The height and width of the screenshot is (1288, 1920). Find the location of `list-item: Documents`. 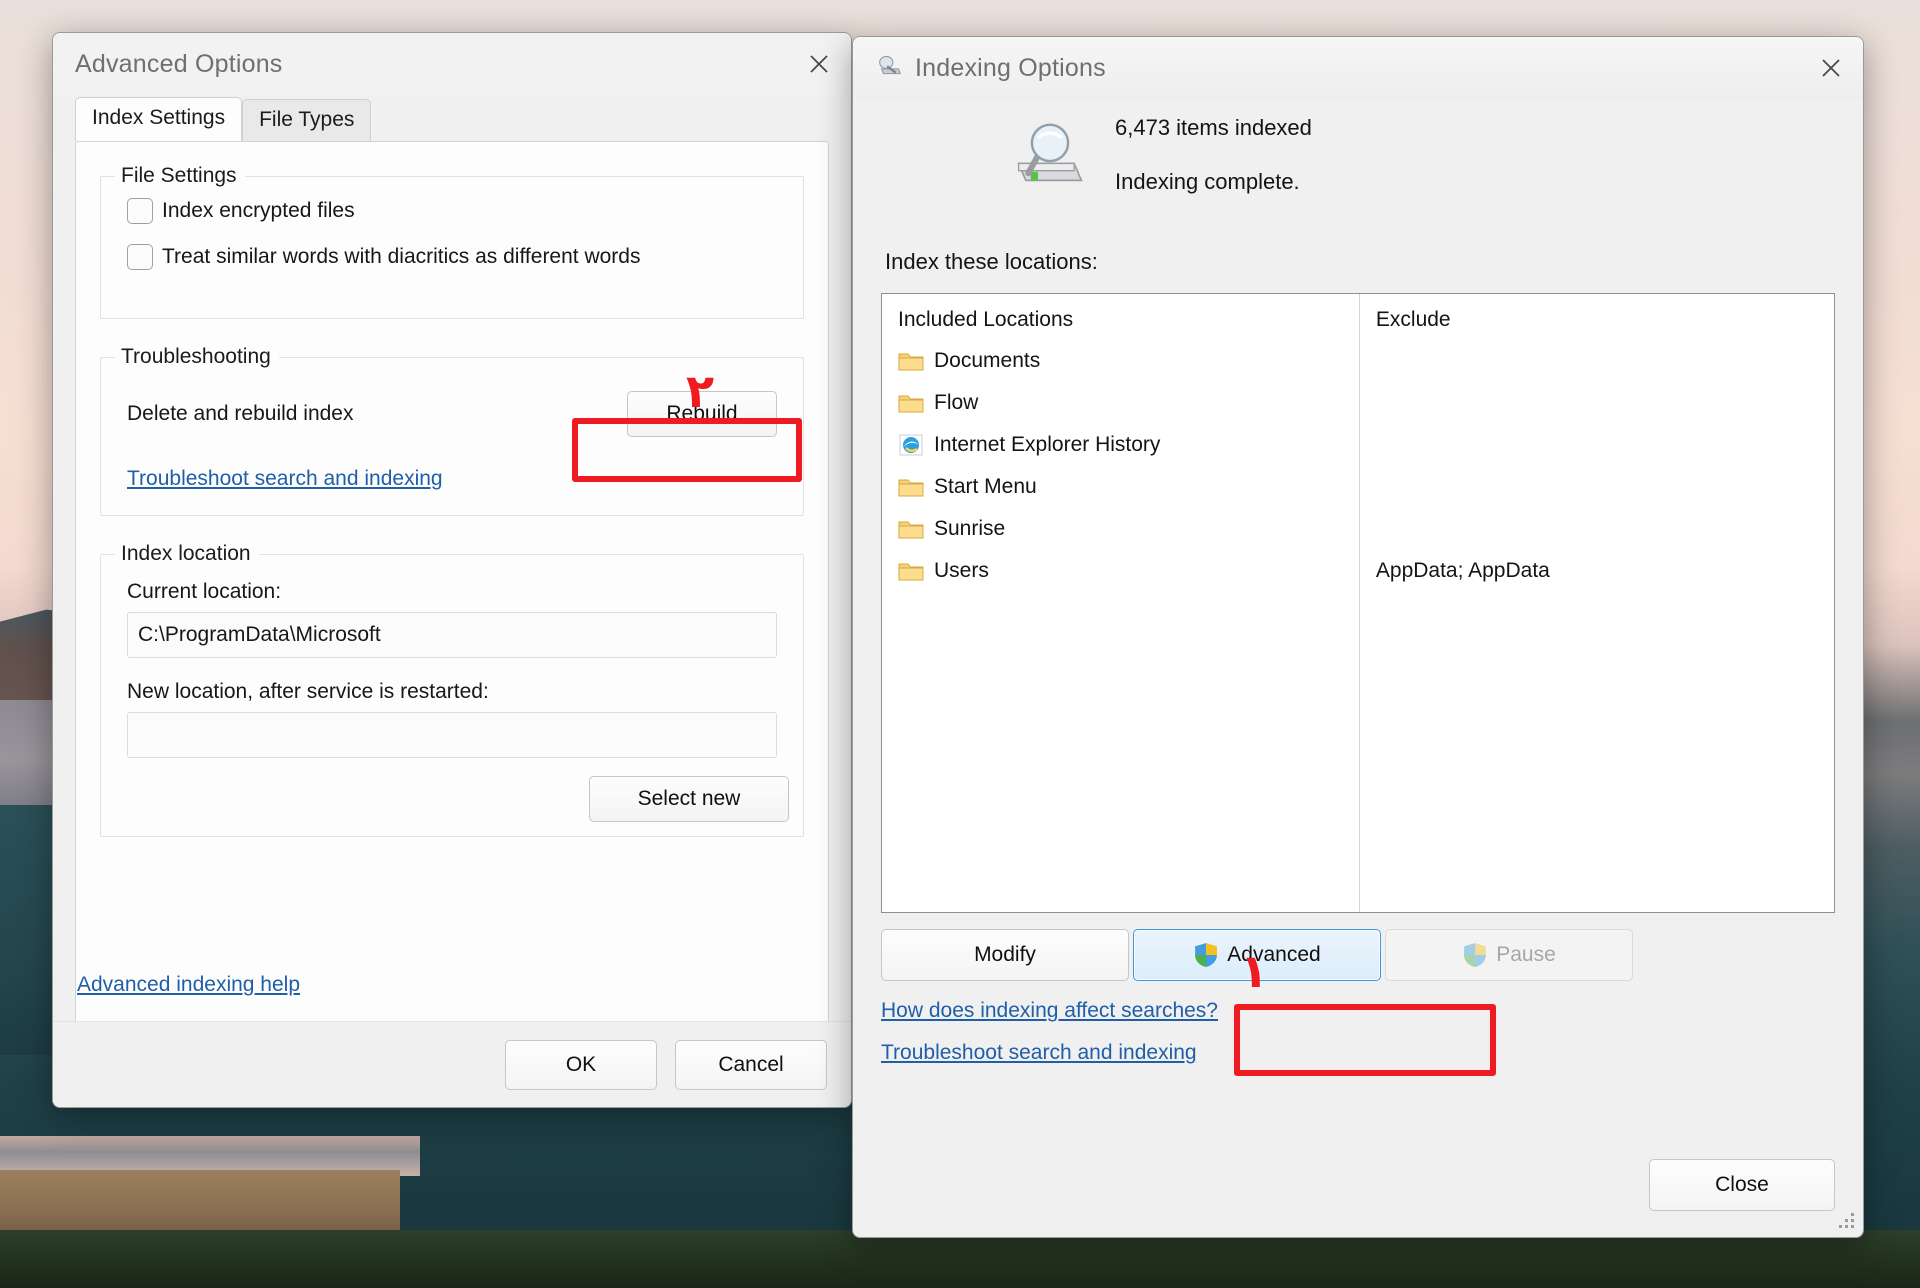

list-item: Documents is located at coordinates (1120, 361).